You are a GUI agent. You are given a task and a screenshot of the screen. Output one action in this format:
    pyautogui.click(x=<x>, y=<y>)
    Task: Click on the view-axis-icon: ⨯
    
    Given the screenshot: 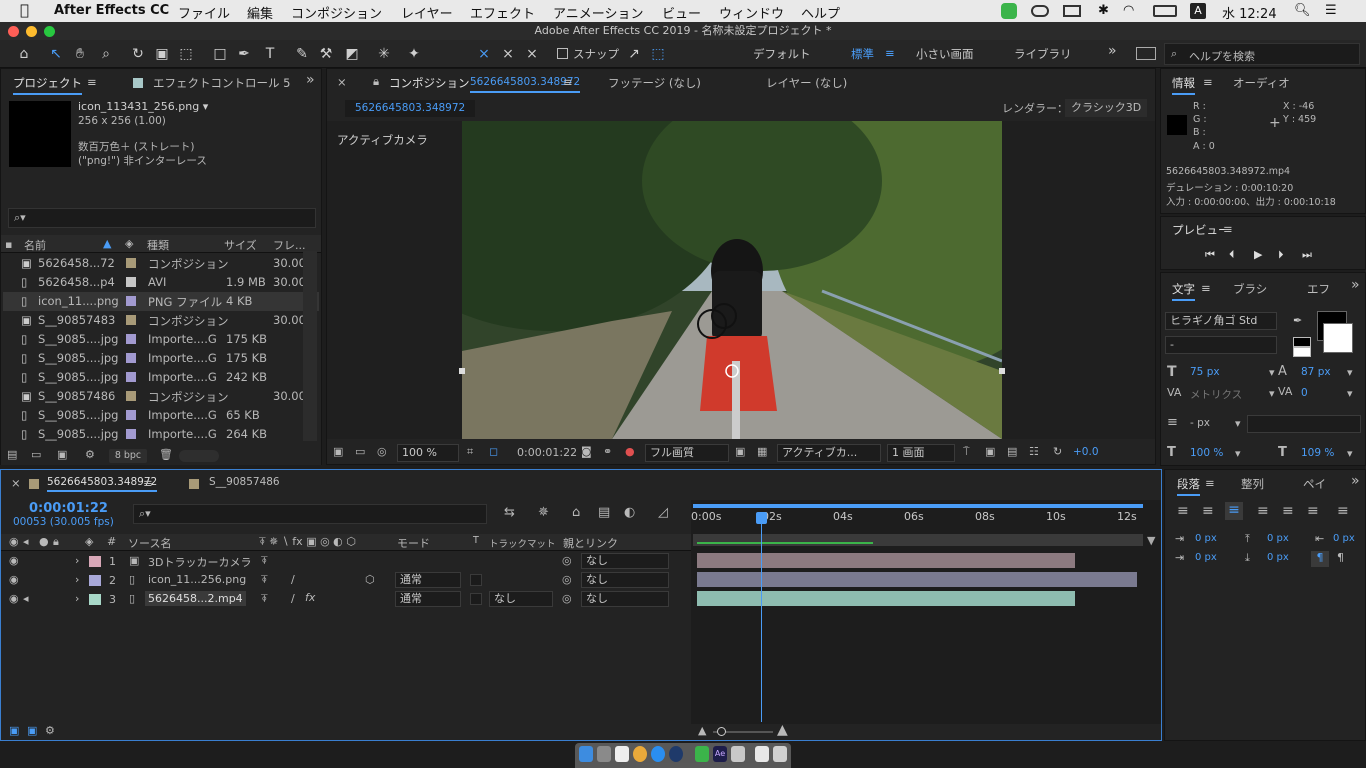 What is the action you would take?
    pyautogui.click(x=532, y=54)
    